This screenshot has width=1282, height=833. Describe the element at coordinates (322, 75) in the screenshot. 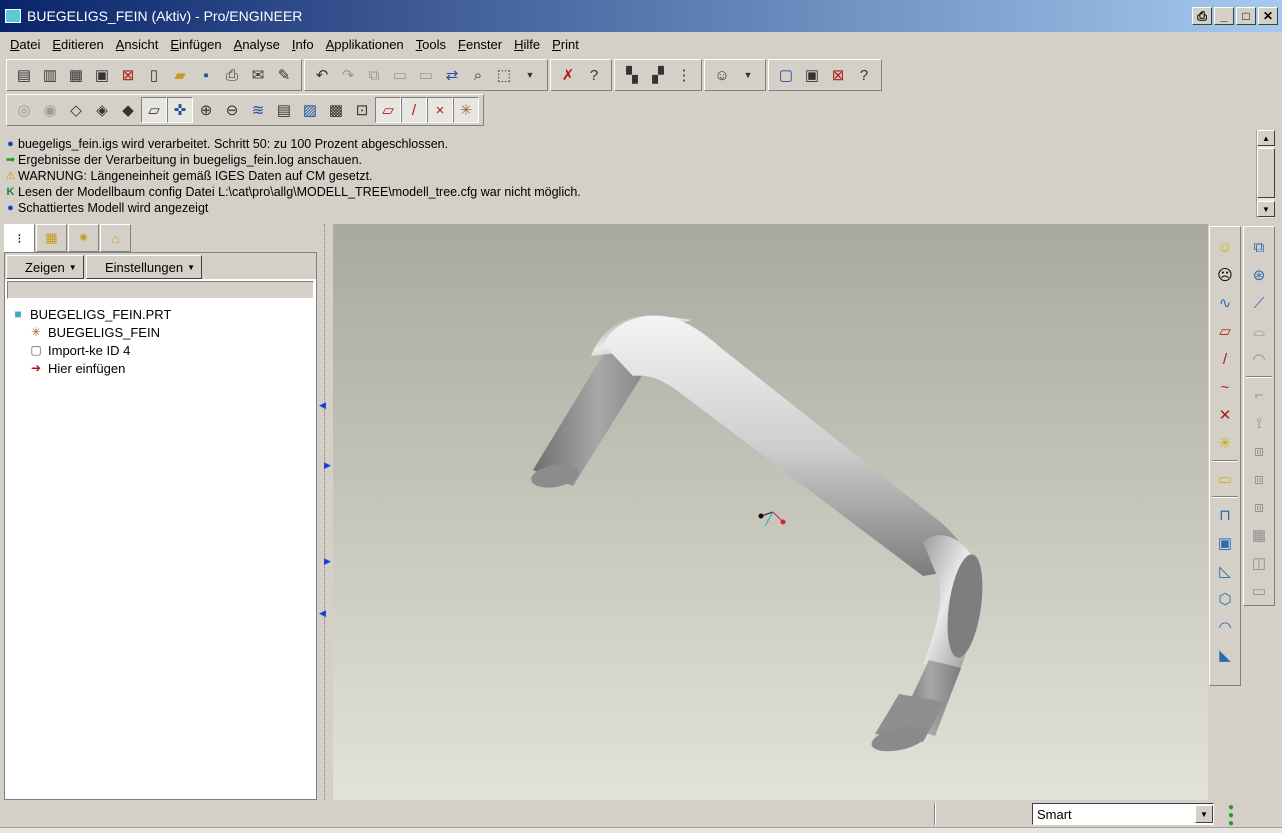

I see `undo-icon: ↶` at that location.